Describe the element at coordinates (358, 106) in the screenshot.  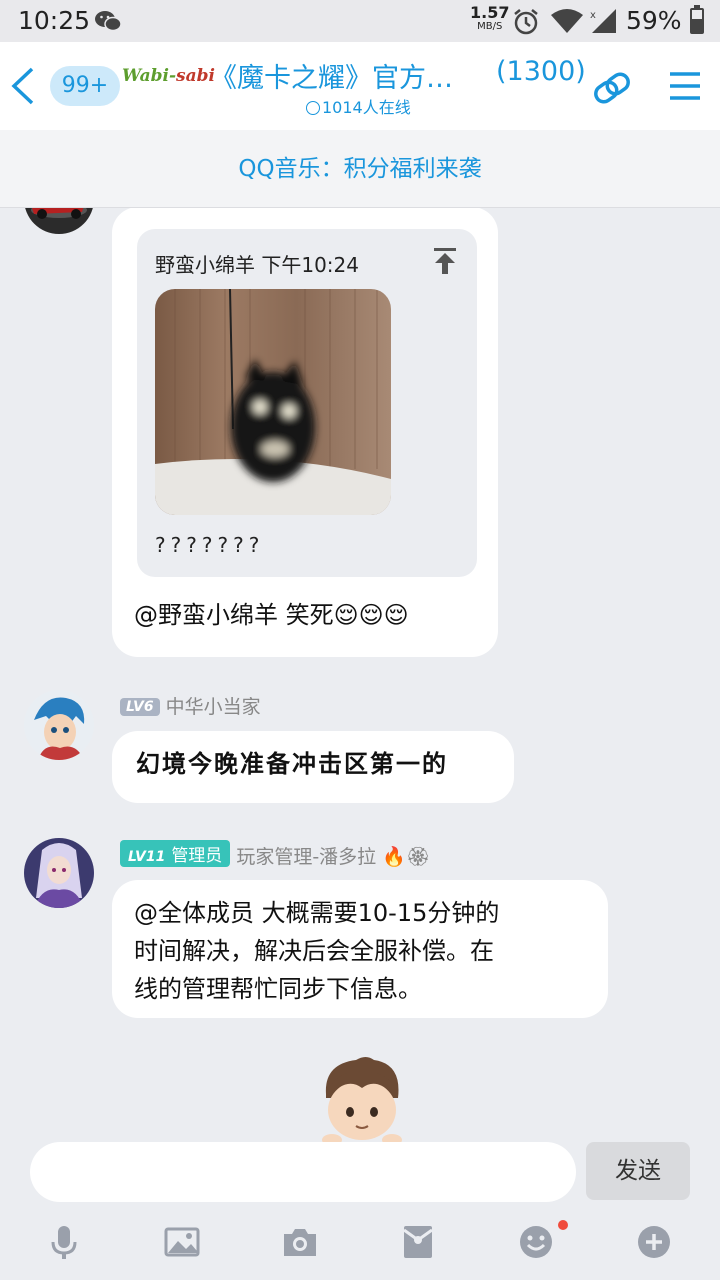
I see `online-count: 1014人在线` at that location.